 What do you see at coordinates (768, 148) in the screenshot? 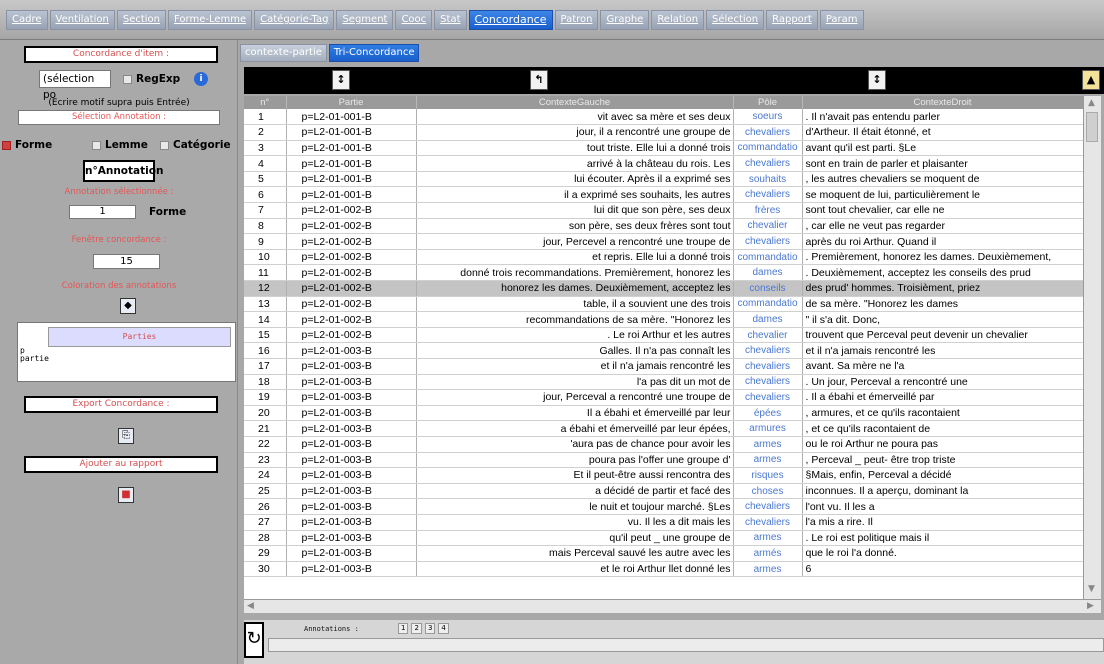
I see `pole-cell: commandatio` at bounding box center [768, 148].